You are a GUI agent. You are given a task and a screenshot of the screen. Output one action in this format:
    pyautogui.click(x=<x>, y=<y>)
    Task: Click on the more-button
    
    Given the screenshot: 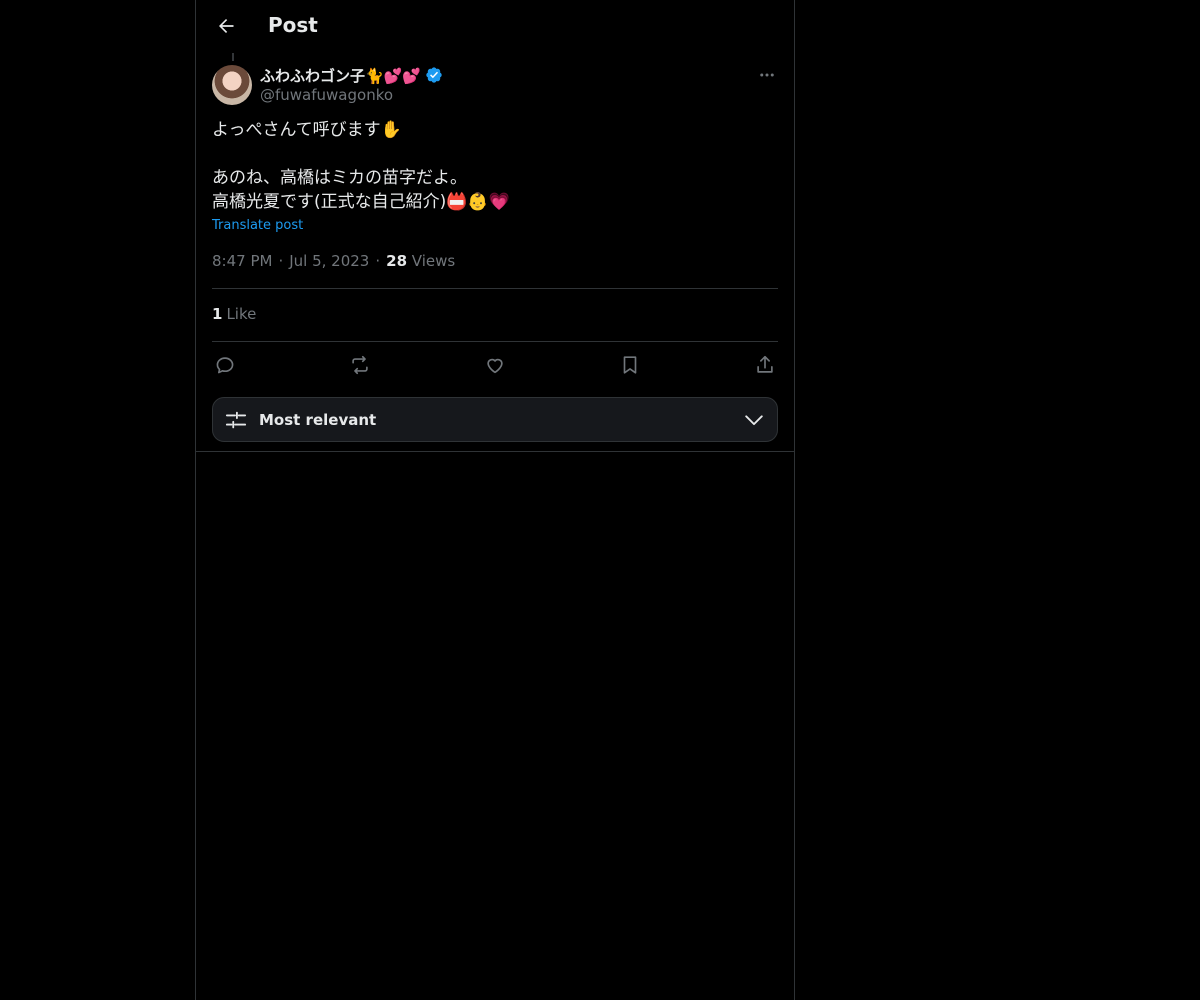 What is the action you would take?
    pyautogui.click(x=767, y=75)
    